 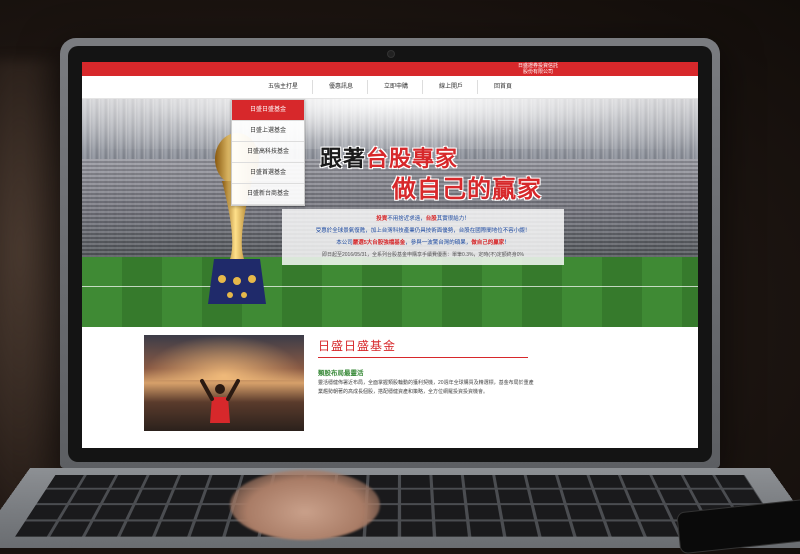 What do you see at coordinates (423, 231) in the screenshot?
I see `info-line-2: 受惠於全球景氣復甦，加上台灣科技產業仍具技術面優勢，台股在國際間地位不容小覷！` at bounding box center [423, 231].